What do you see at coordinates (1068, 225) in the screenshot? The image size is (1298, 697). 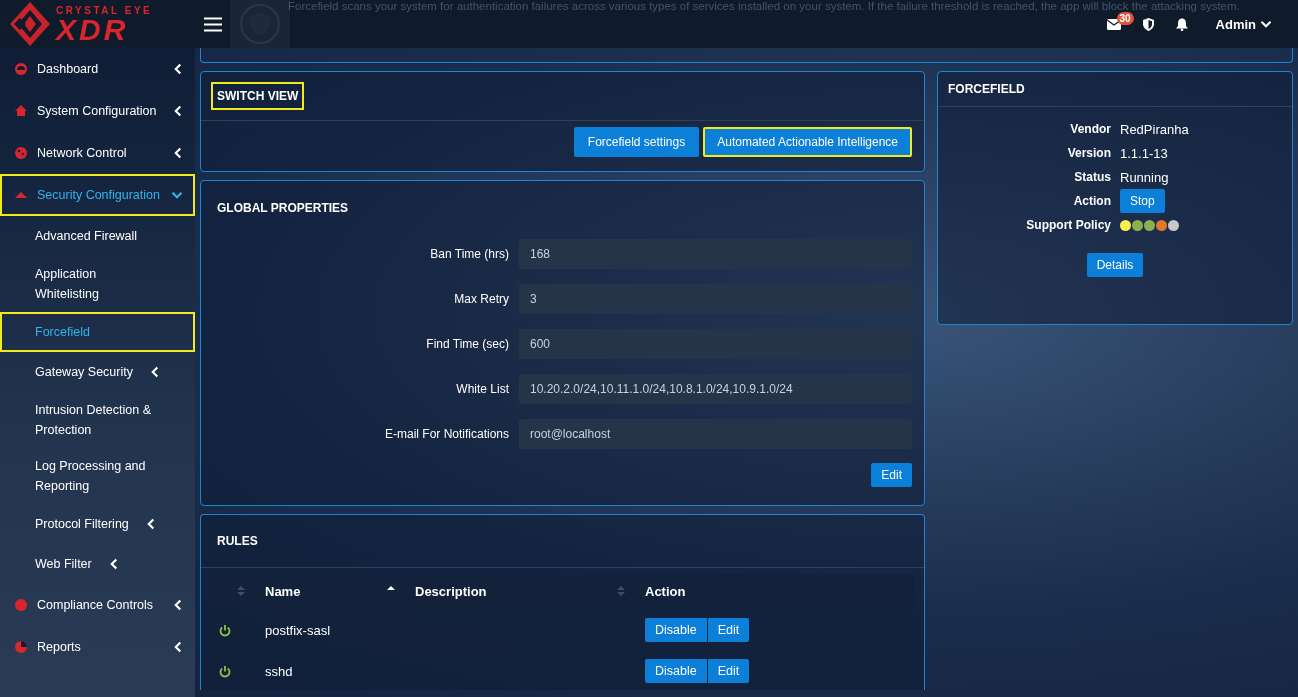 I see `info-label: Support Policy` at bounding box center [1068, 225].